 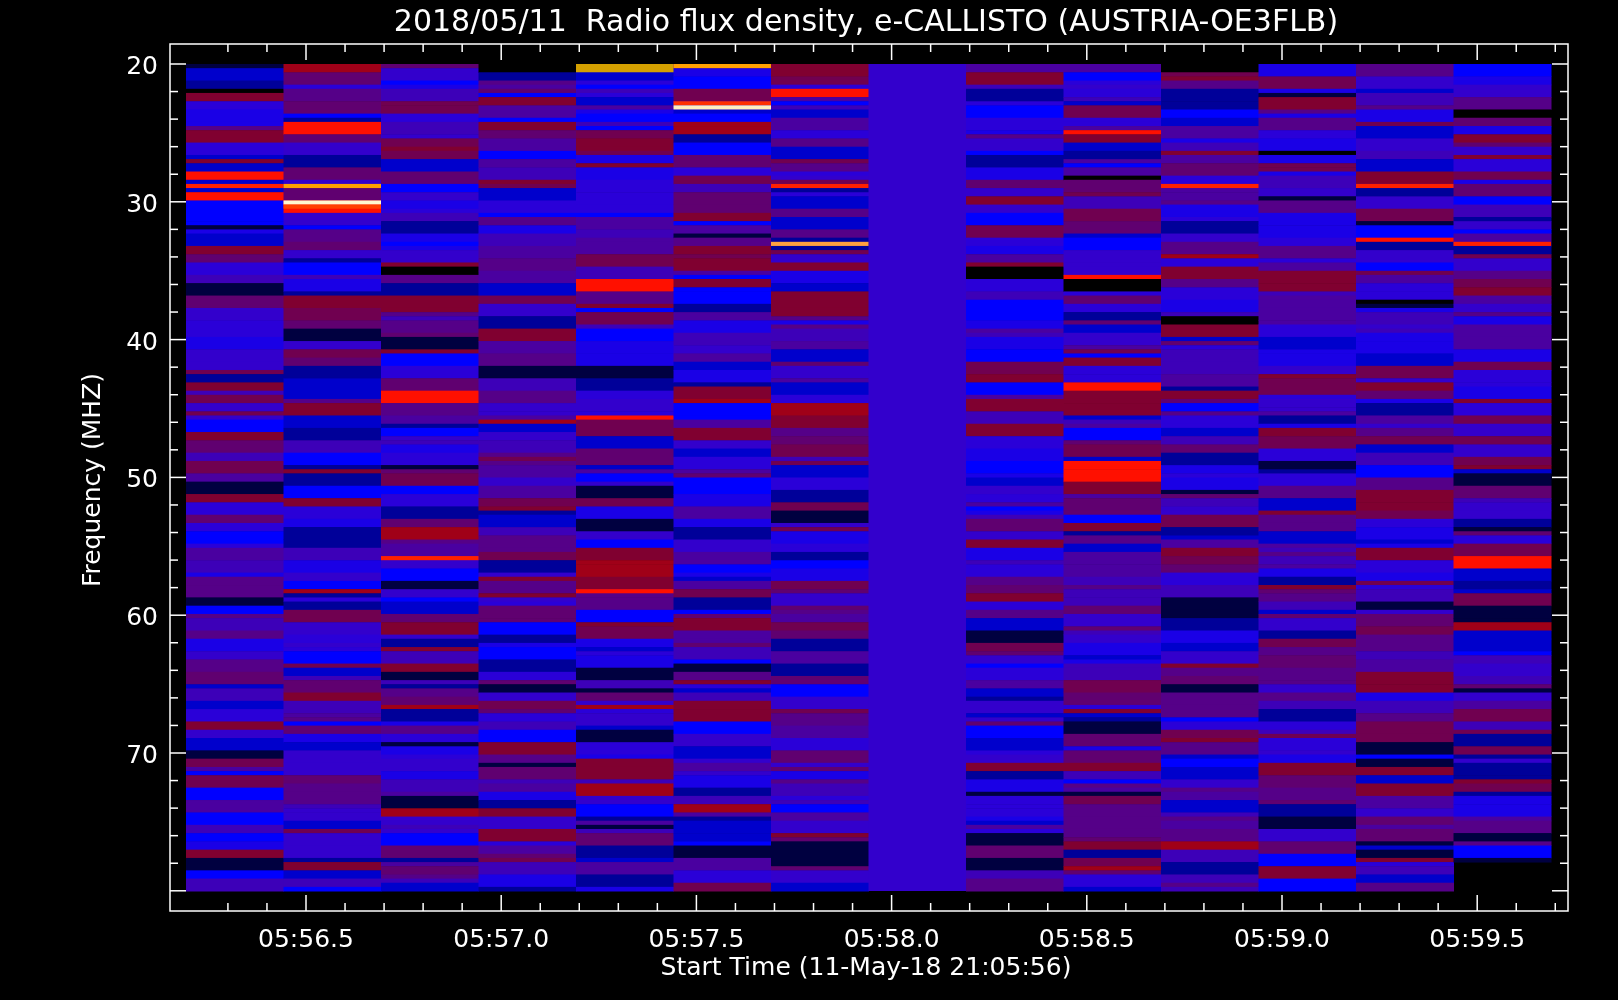 I want to click on chart-title: 2018/05/11 Radio flux density, e-CALLISTO (AUSTRIA-OE3FLB), so click(x=866, y=20).